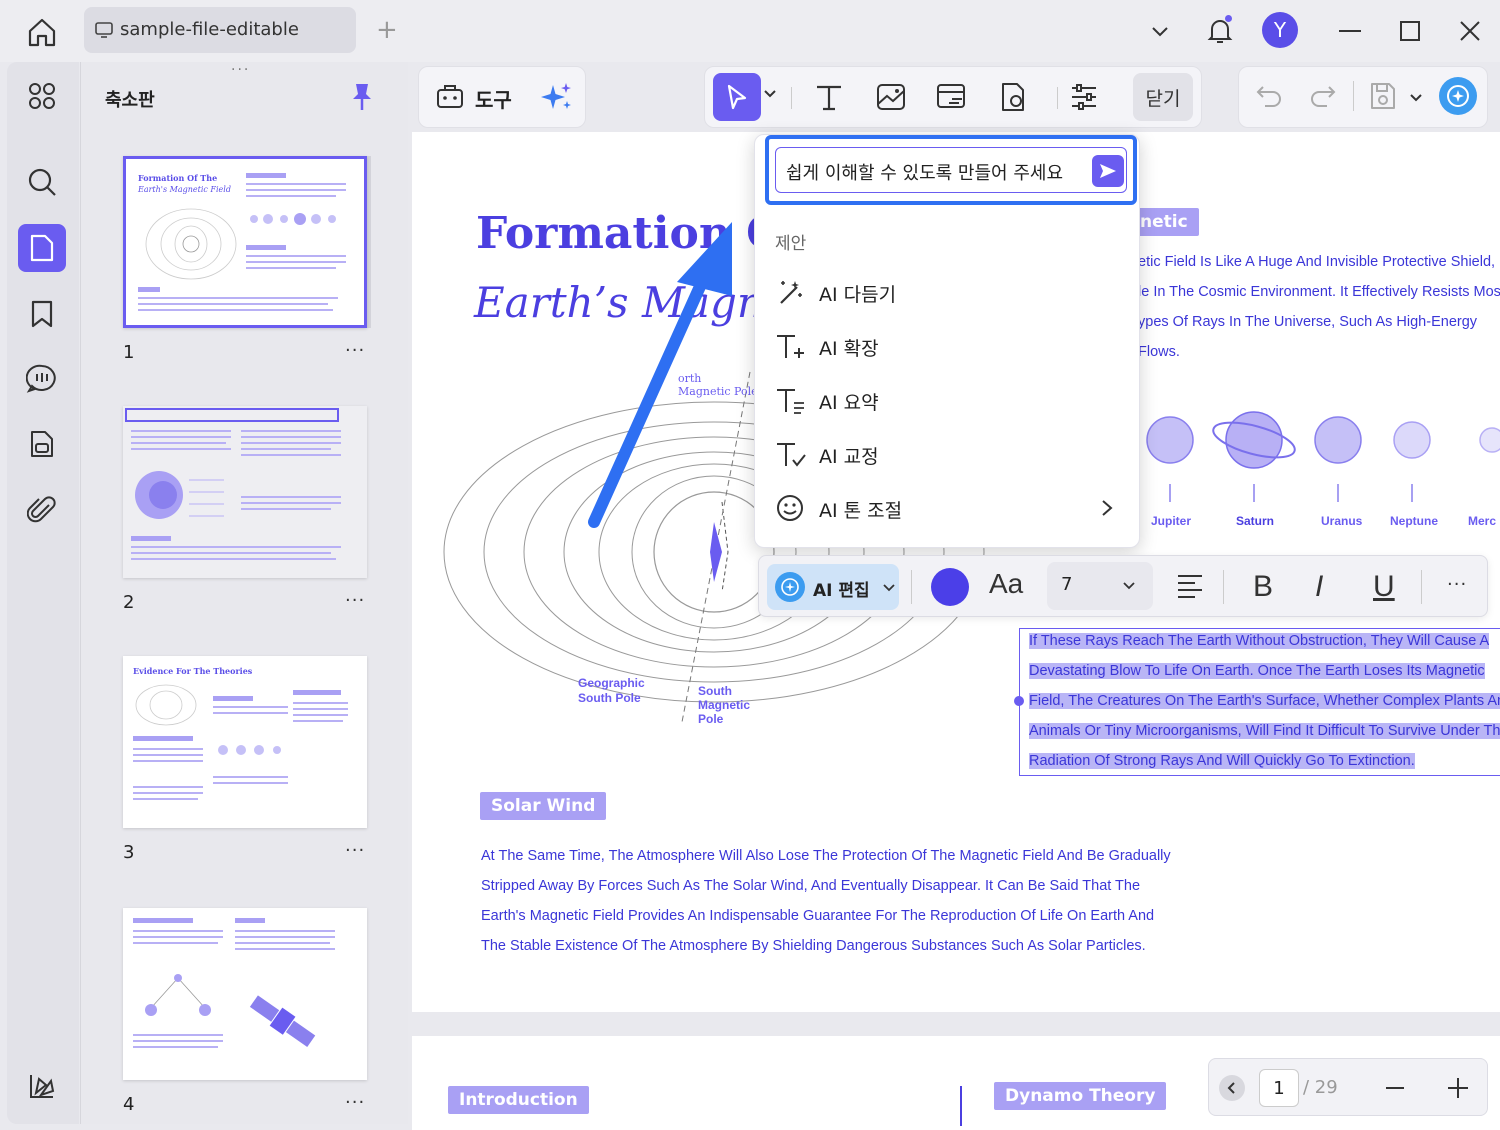 The height and width of the screenshot is (1130, 1500). Describe the element at coordinates (42, 444) in the screenshot. I see `attachment-file-icon` at that location.